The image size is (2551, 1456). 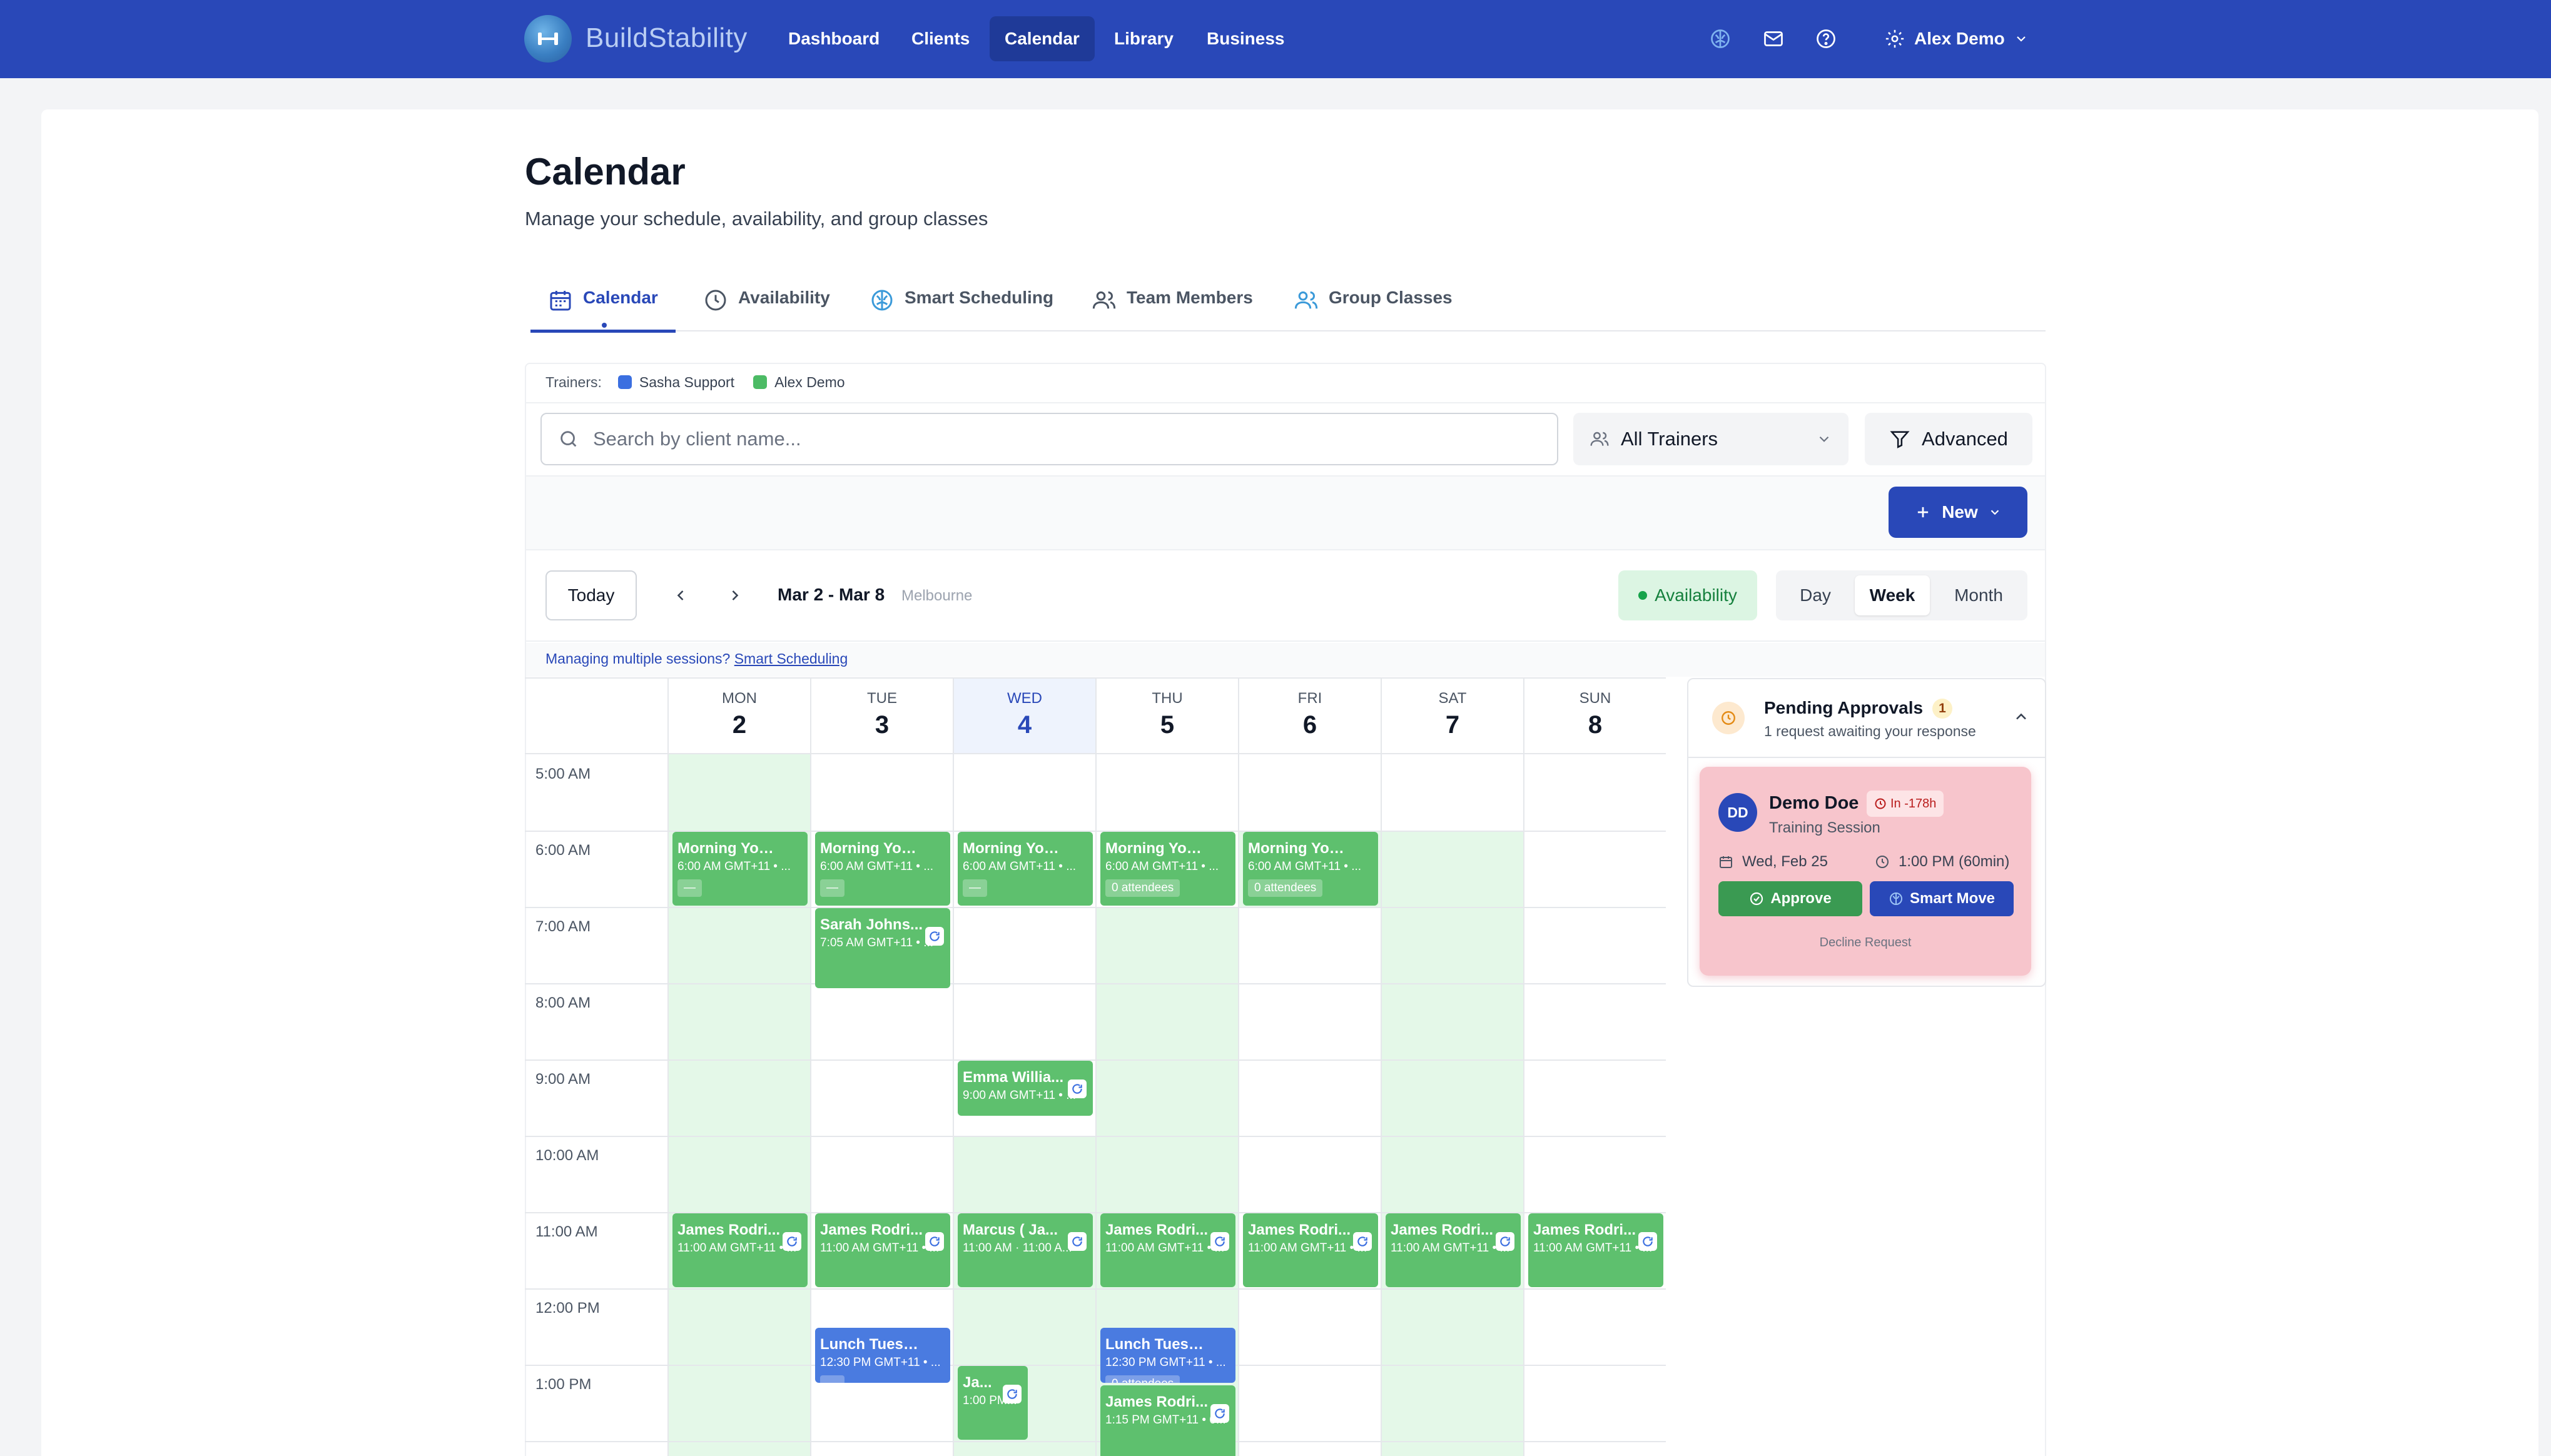 I want to click on day-header-thu: THU 5, so click(x=1166, y=717).